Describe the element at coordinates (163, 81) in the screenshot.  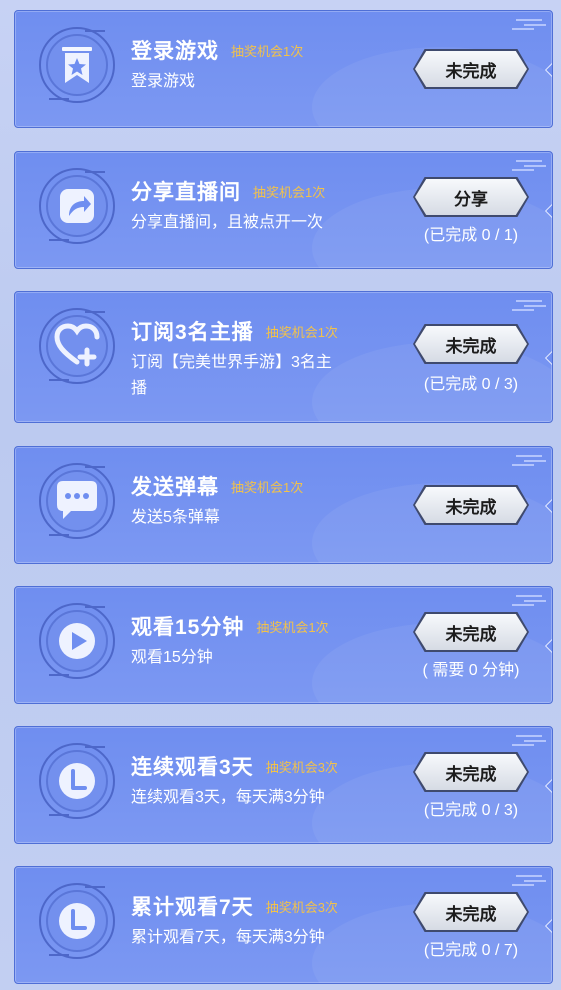
I see `task-description: 登录游戏` at that location.